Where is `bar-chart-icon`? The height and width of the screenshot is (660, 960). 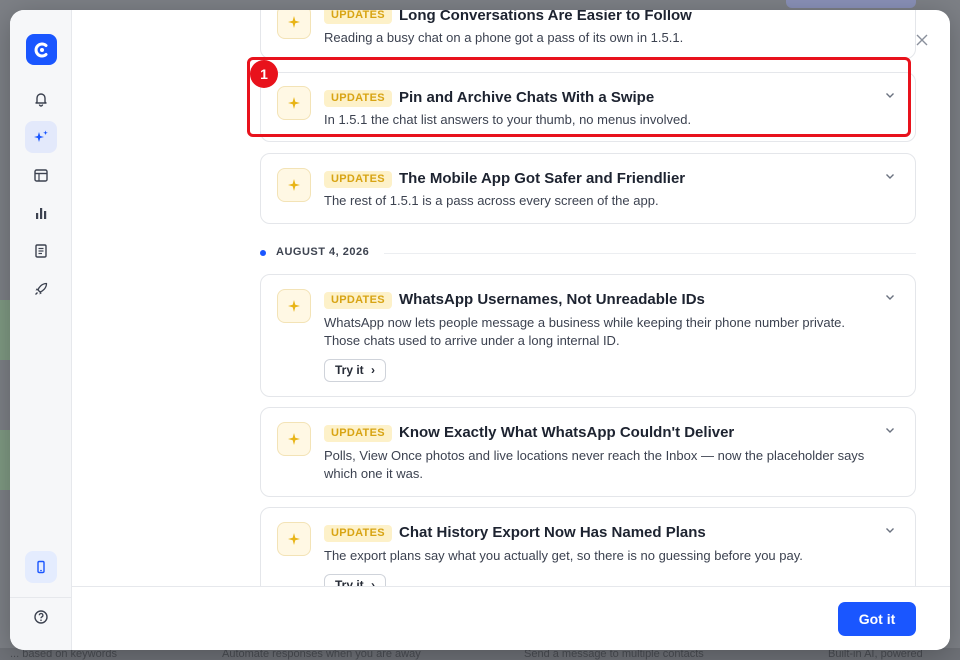
bar-chart-icon is located at coordinates (41, 213).